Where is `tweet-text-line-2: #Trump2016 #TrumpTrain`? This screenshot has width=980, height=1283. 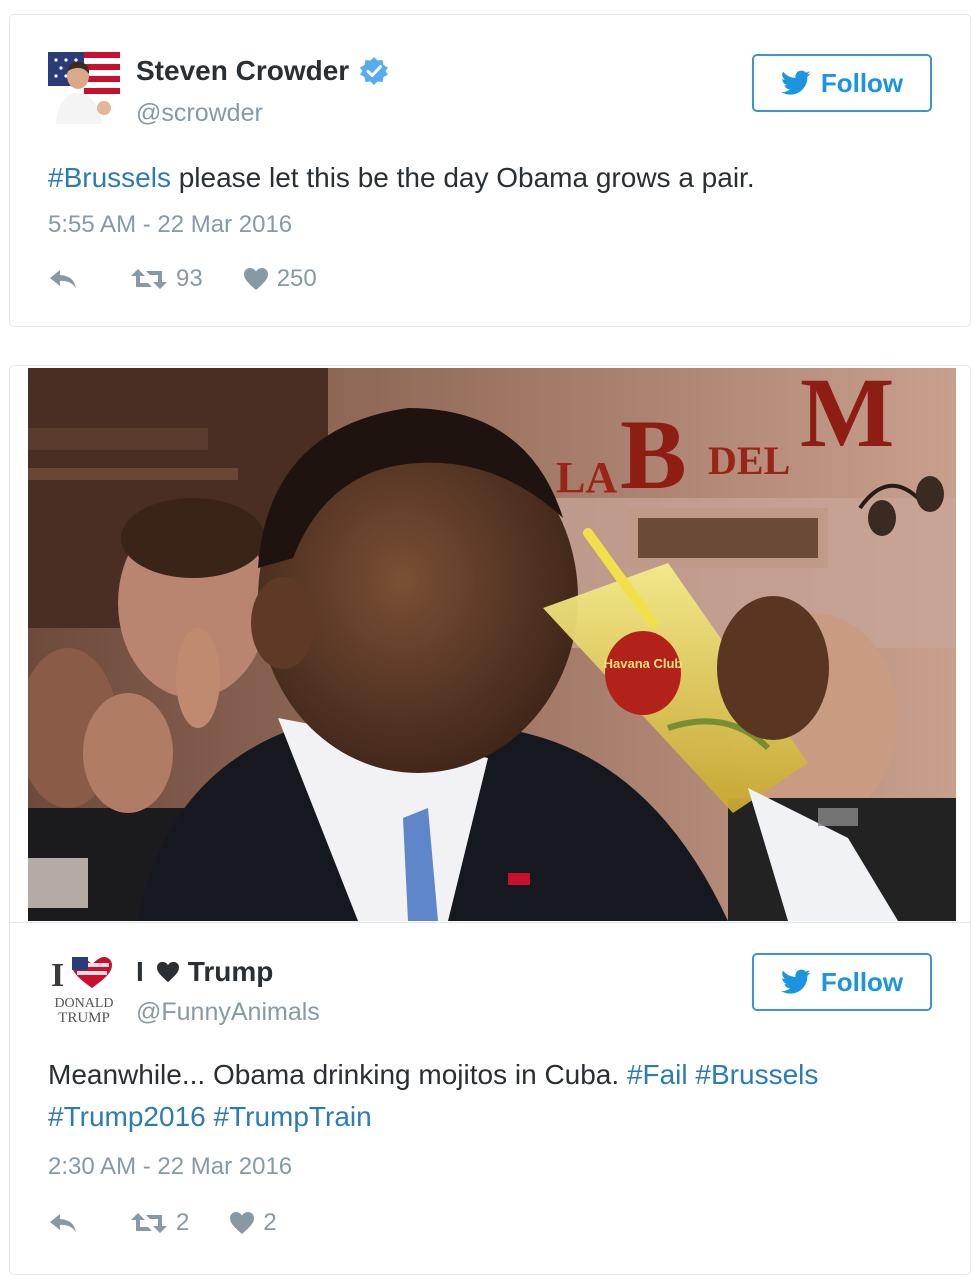
tweet-text-line-2: #Trump2016 #TrumpTrain is located at coordinates (488, 1117).